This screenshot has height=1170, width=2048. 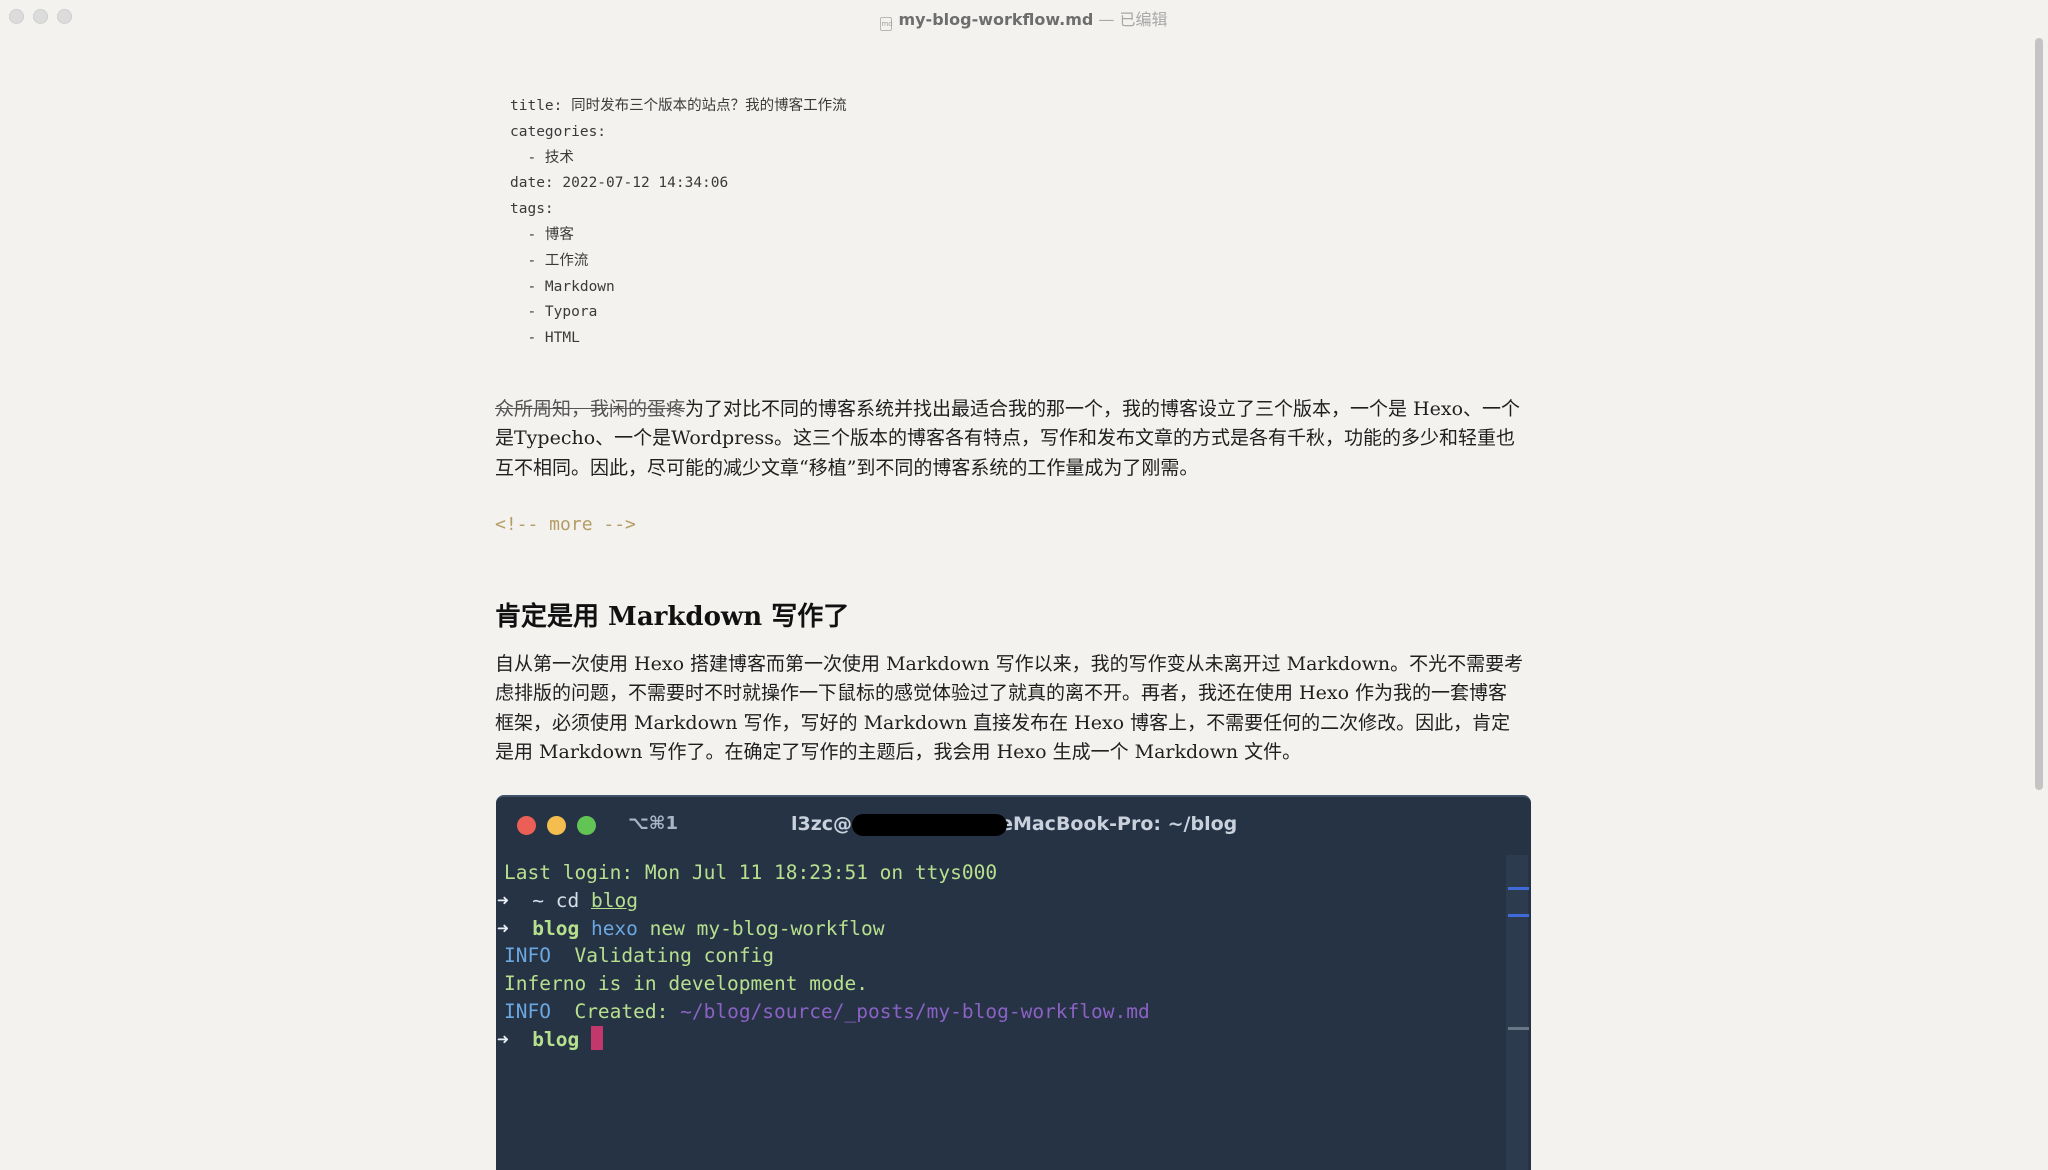 What do you see at coordinates (686, 984) in the screenshot?
I see `inferno-text: Inferno is in development mode.` at bounding box center [686, 984].